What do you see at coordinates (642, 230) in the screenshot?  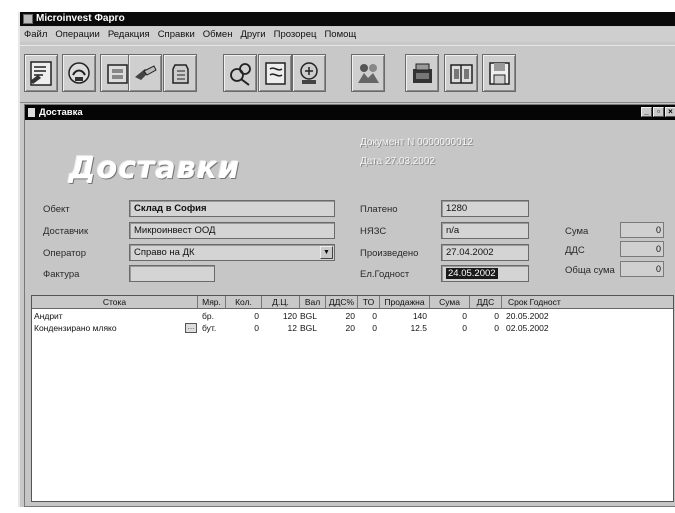 I see `sum-field: 0` at bounding box center [642, 230].